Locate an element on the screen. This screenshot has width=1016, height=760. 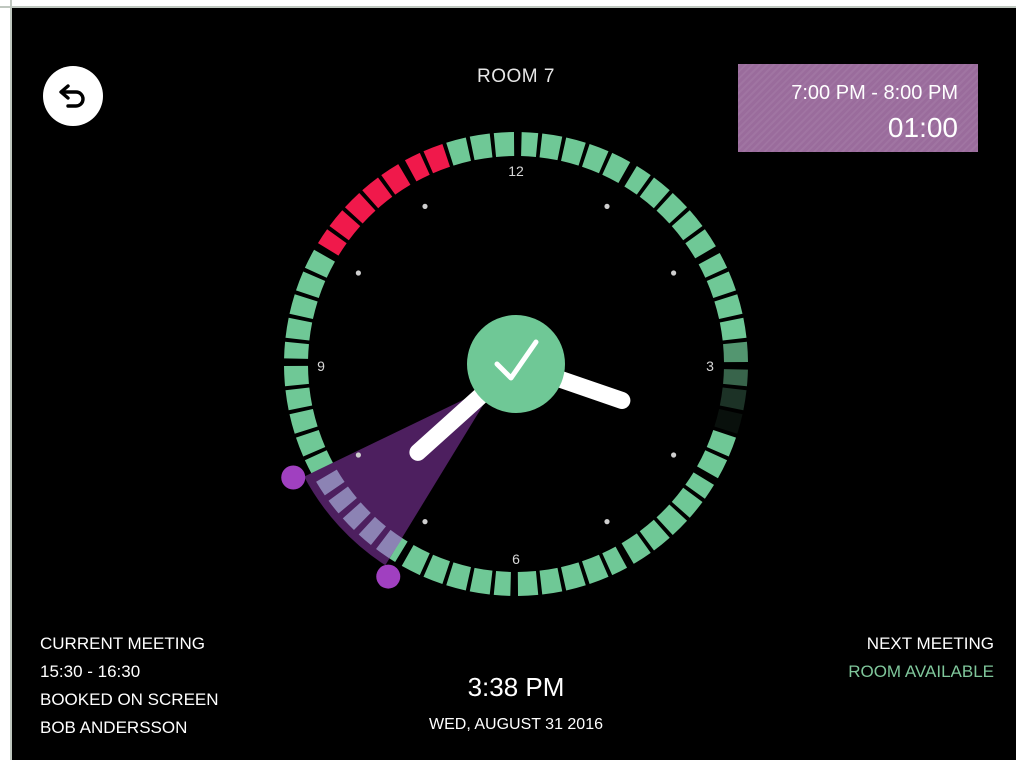
status-check-button is located at coordinates (516, 364).